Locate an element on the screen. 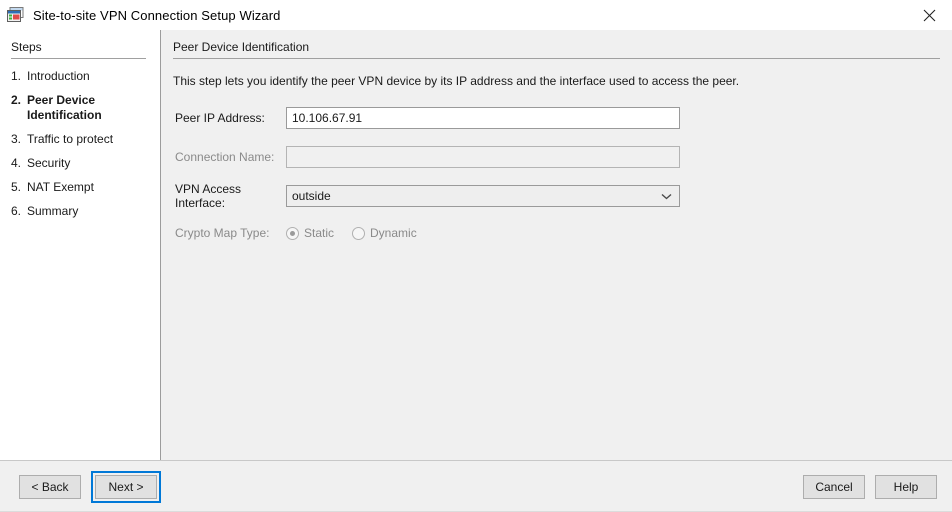  crypto-map-type-static-label: Static is located at coordinates (319, 233).